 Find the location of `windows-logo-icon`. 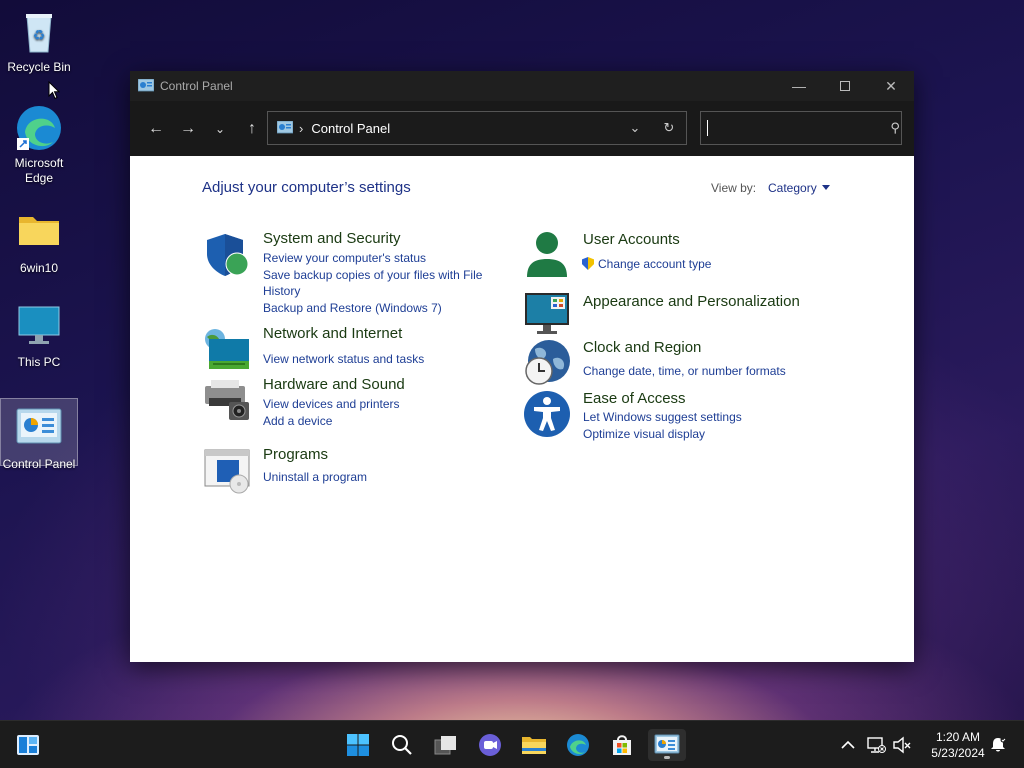

windows-logo-icon is located at coordinates (358, 745).